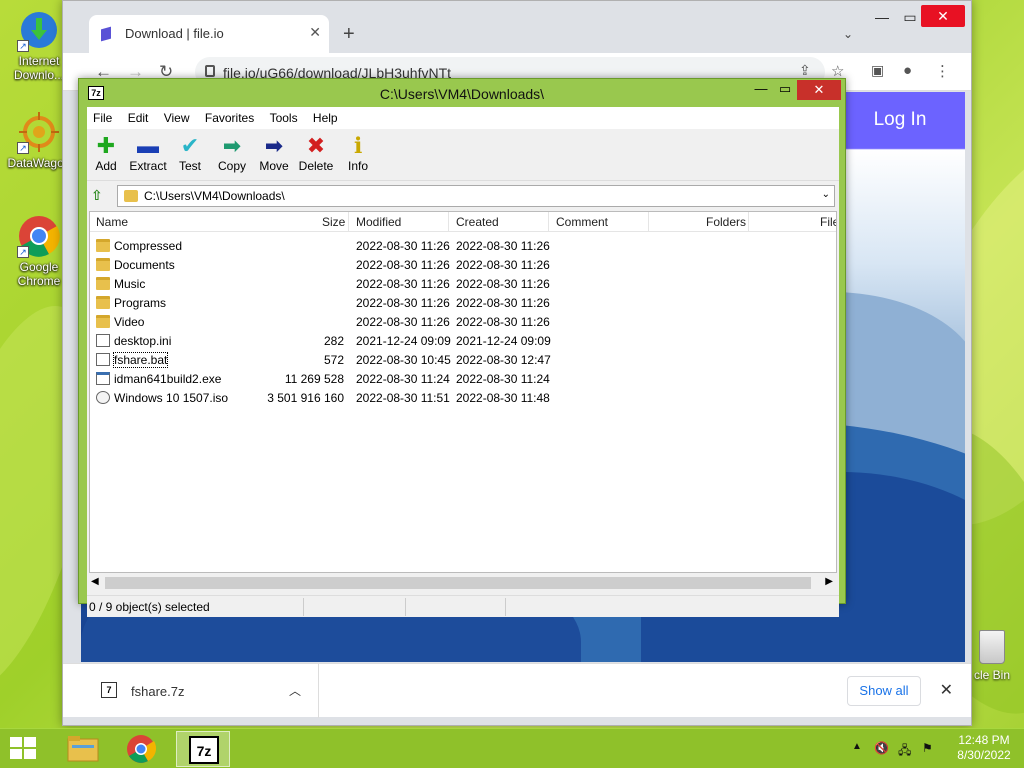 The height and width of the screenshot is (768, 1024). I want to click on file-size: 3 501 916 160, so click(305, 398).